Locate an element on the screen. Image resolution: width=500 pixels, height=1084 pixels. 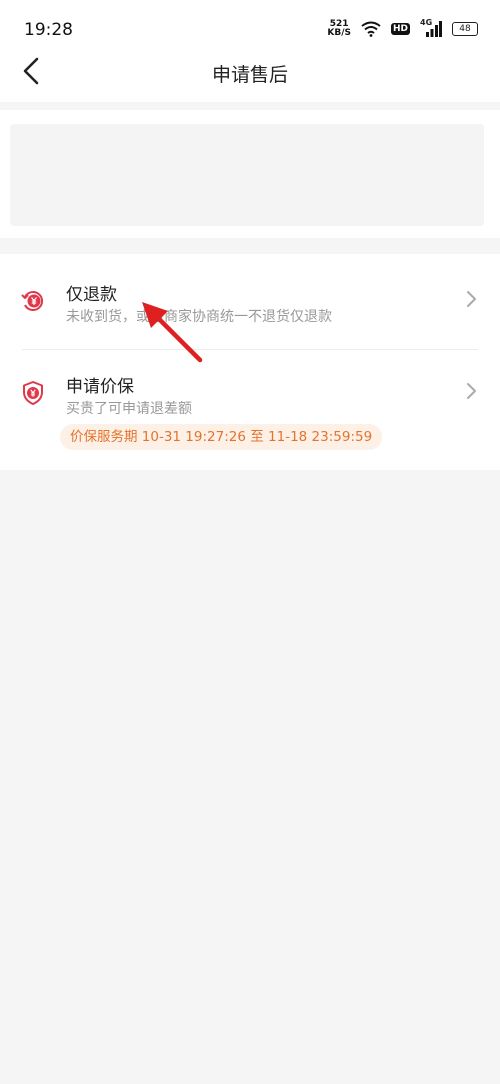
status-time: 19:28 is located at coordinates (48, 30).